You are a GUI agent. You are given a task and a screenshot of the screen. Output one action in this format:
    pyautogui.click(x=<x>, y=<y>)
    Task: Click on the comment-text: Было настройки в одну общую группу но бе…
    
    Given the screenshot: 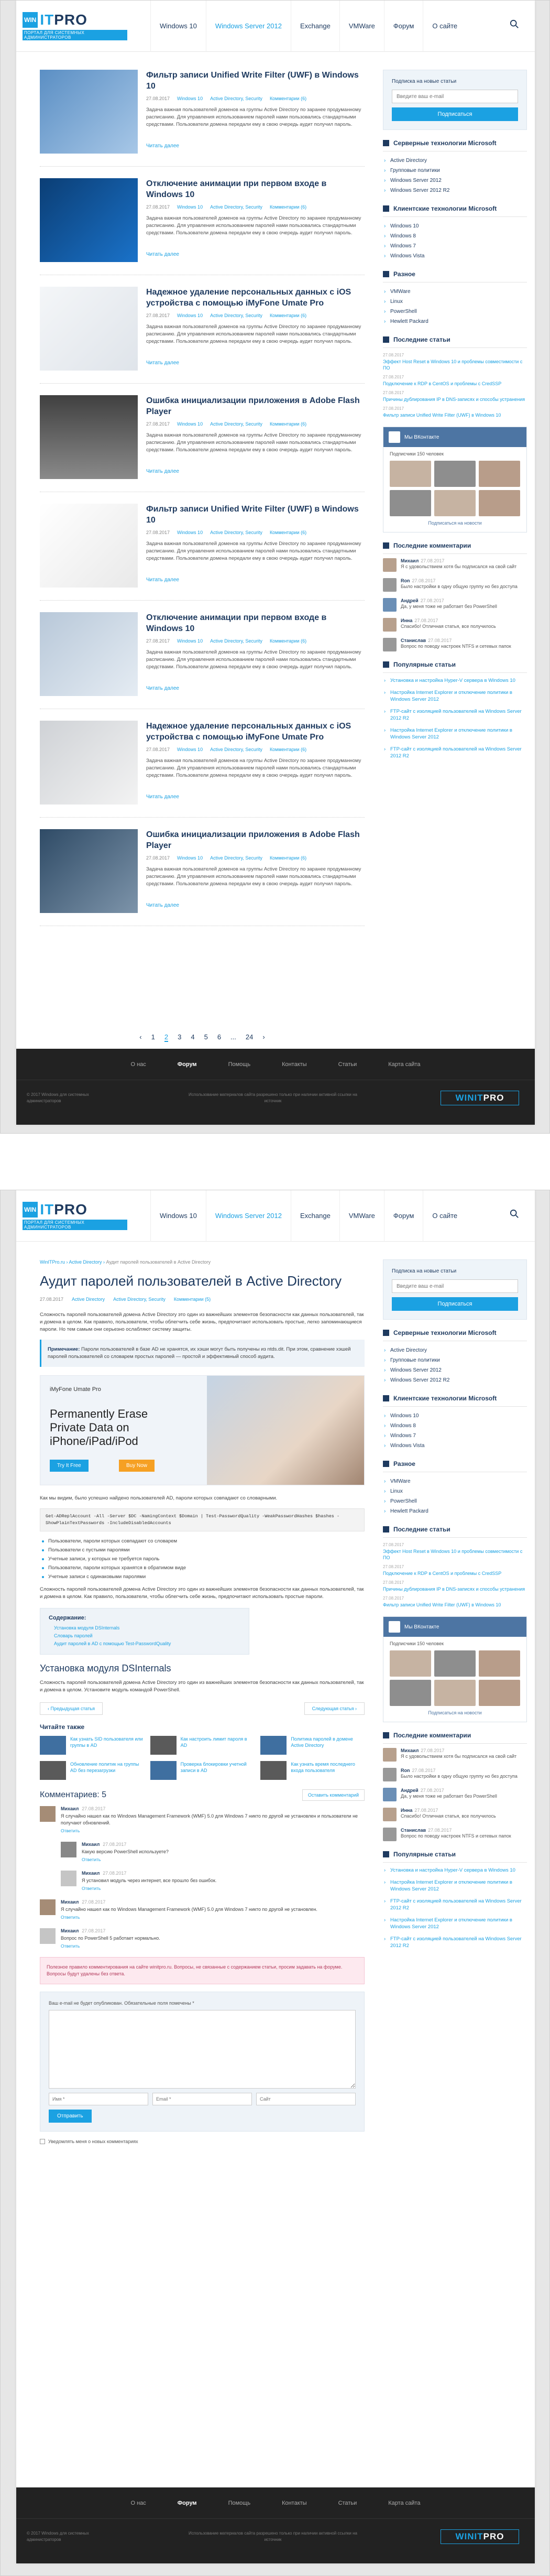 What is the action you would take?
    pyautogui.click(x=460, y=1776)
    